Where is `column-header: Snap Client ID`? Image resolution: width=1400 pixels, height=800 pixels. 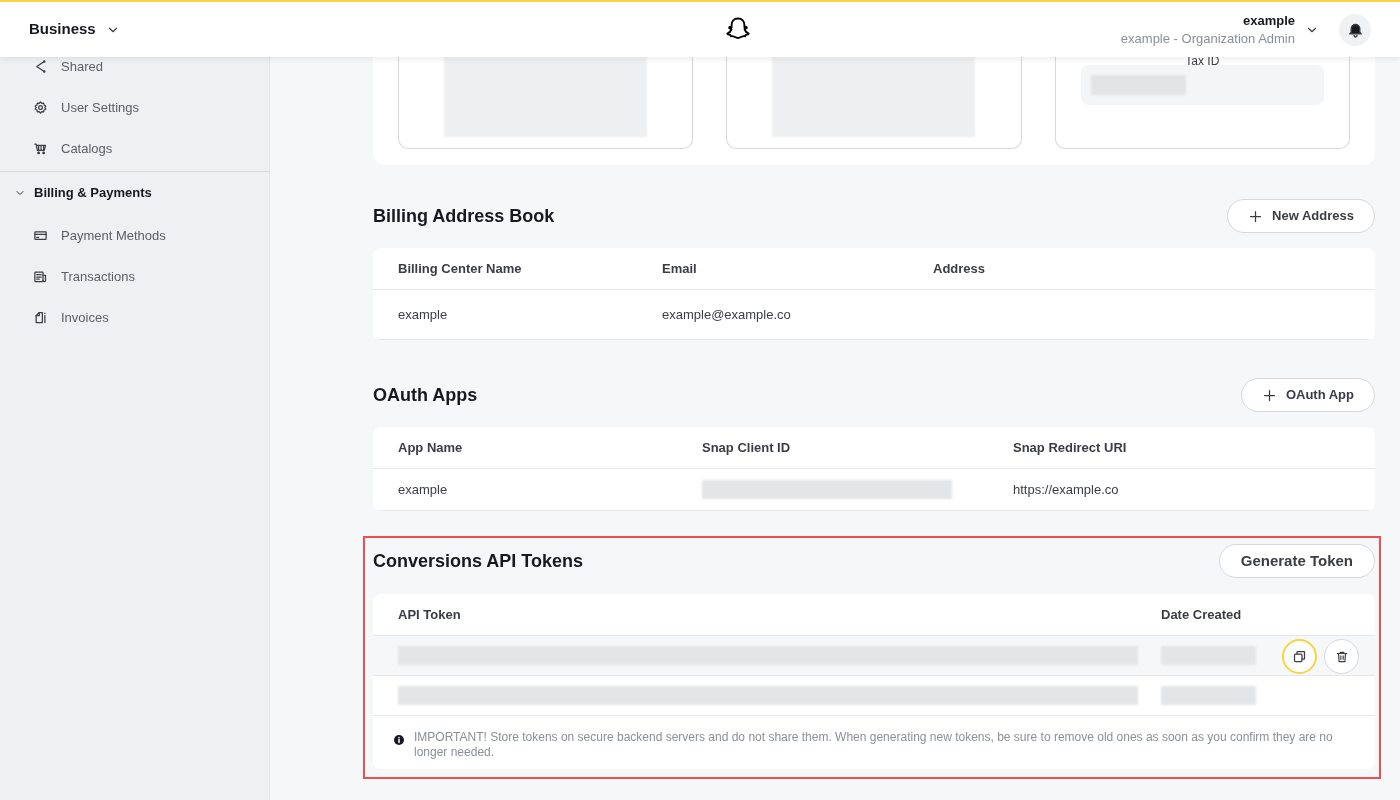 column-header: Snap Client ID is located at coordinates (747, 447).